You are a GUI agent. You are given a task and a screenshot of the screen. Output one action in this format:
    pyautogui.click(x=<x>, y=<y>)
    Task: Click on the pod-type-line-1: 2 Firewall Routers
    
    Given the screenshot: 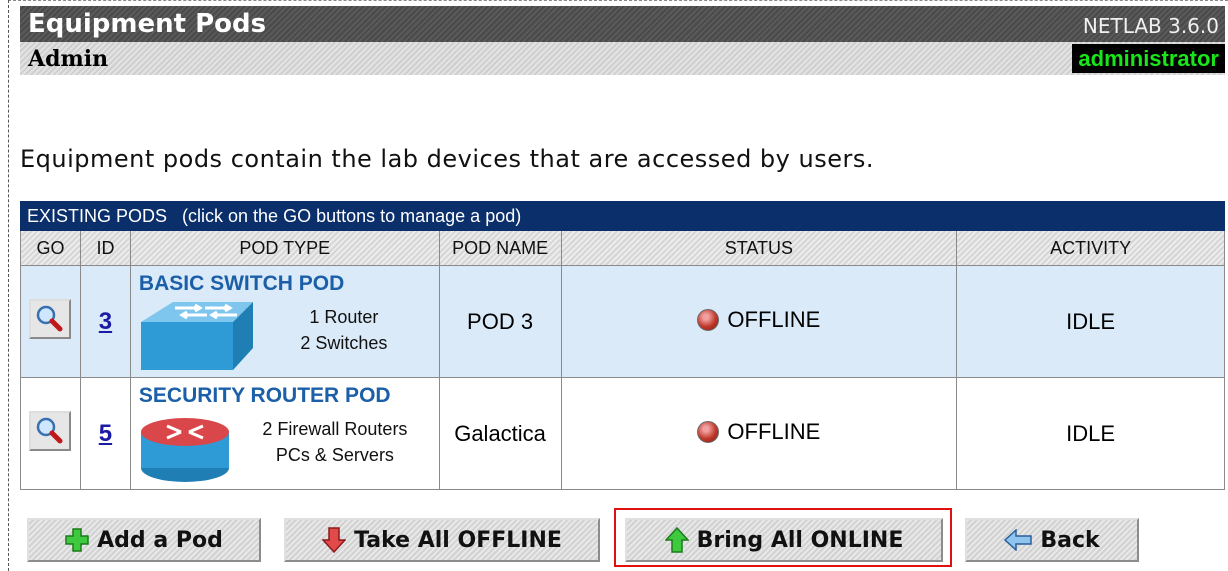 What is the action you would take?
    pyautogui.click(x=335, y=429)
    